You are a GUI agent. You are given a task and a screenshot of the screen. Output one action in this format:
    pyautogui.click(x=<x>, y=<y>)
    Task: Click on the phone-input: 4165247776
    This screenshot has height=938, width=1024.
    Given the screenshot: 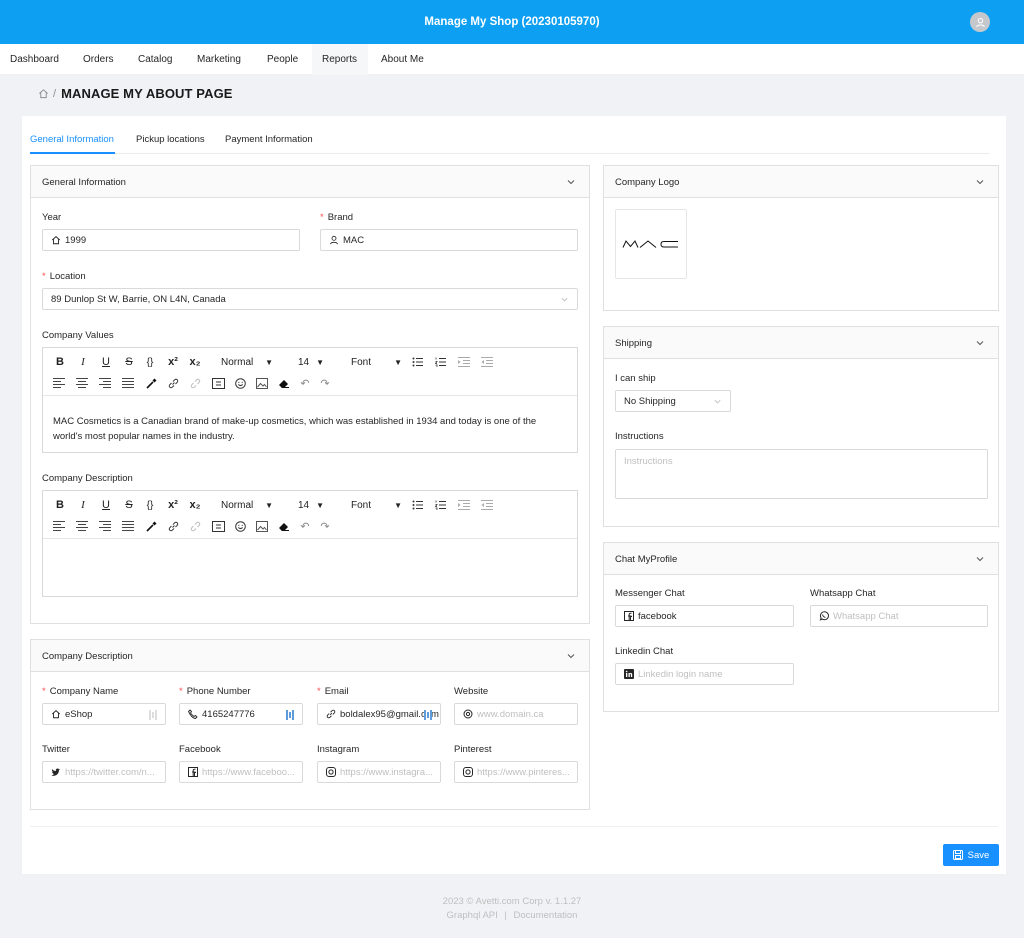 What is the action you would take?
    pyautogui.click(x=241, y=714)
    